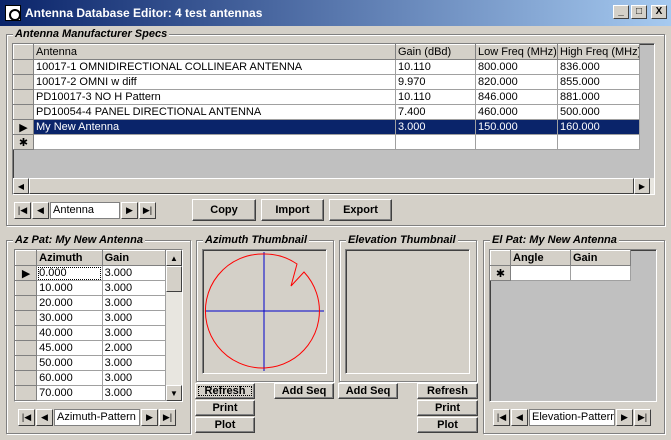 The width and height of the screenshot is (671, 440). What do you see at coordinates (435, 52) in the screenshot?
I see `col-header-gain: Gain (dBd)` at bounding box center [435, 52].